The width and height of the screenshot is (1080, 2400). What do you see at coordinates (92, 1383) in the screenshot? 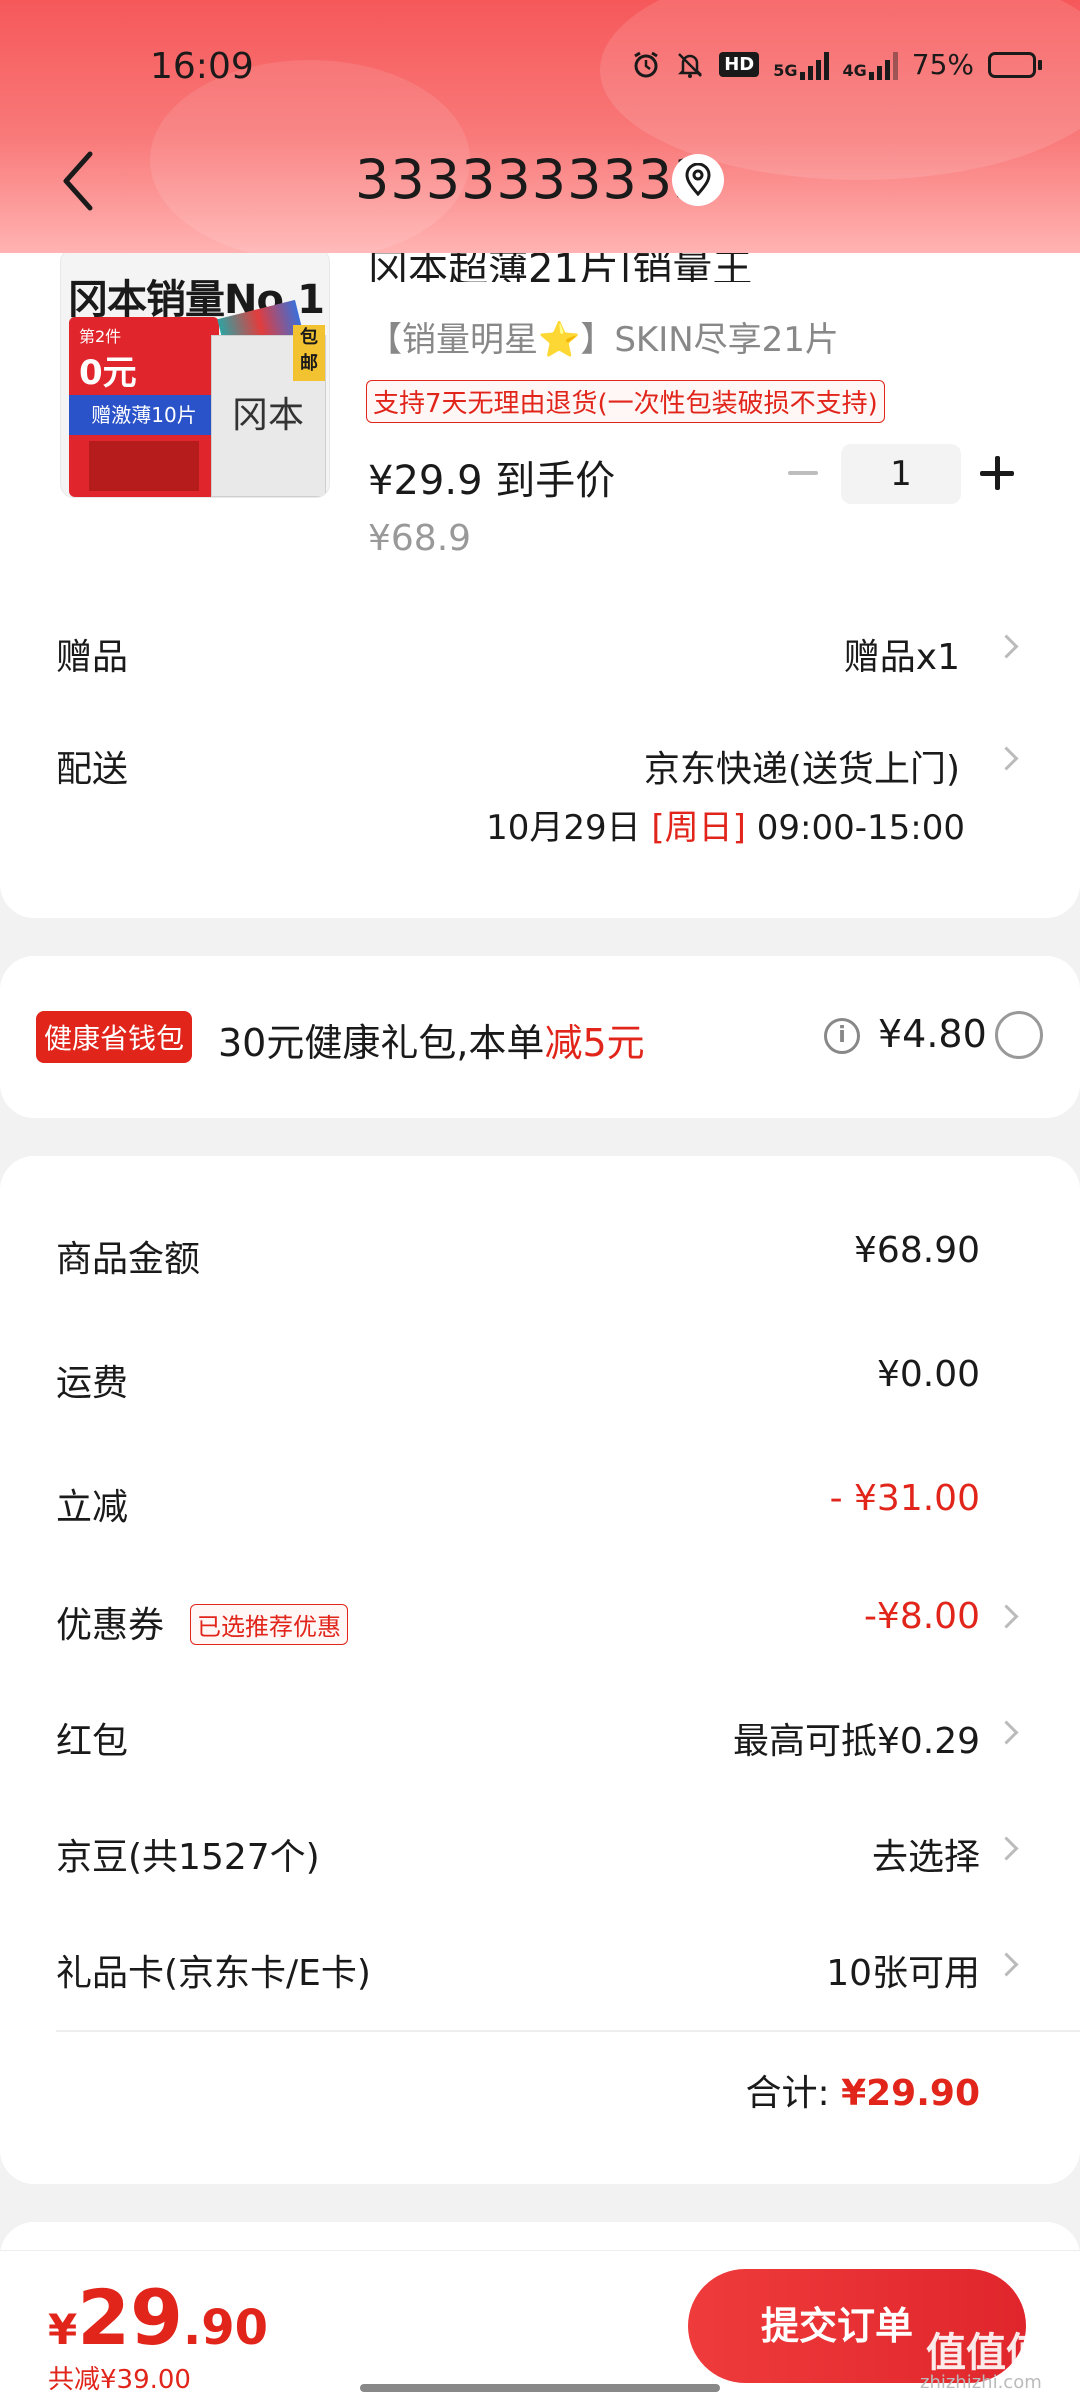
I see `shipping-label: 运费` at bounding box center [92, 1383].